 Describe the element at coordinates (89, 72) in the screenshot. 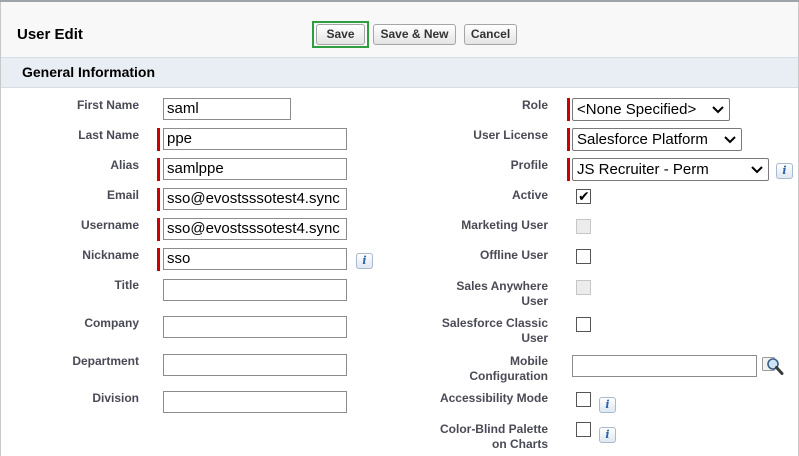

I see `section-title: General Information` at that location.